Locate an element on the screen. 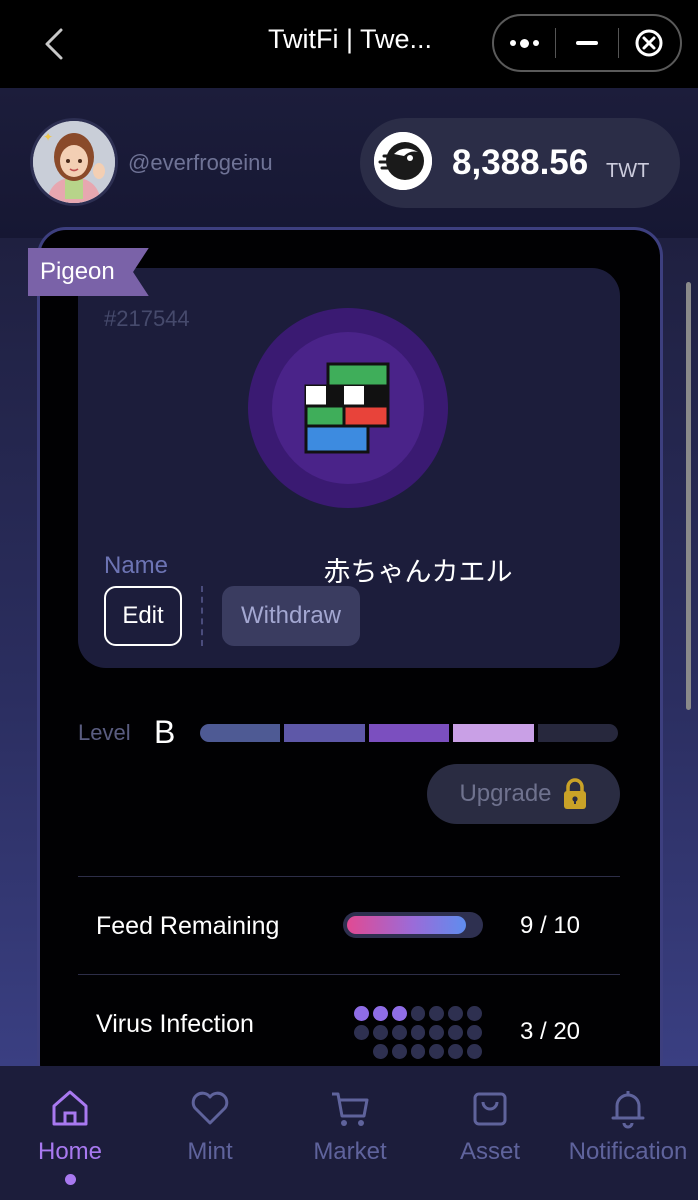 The width and height of the screenshot is (698, 1200). virus-label: Virus Infection is located at coordinates (175, 1024).